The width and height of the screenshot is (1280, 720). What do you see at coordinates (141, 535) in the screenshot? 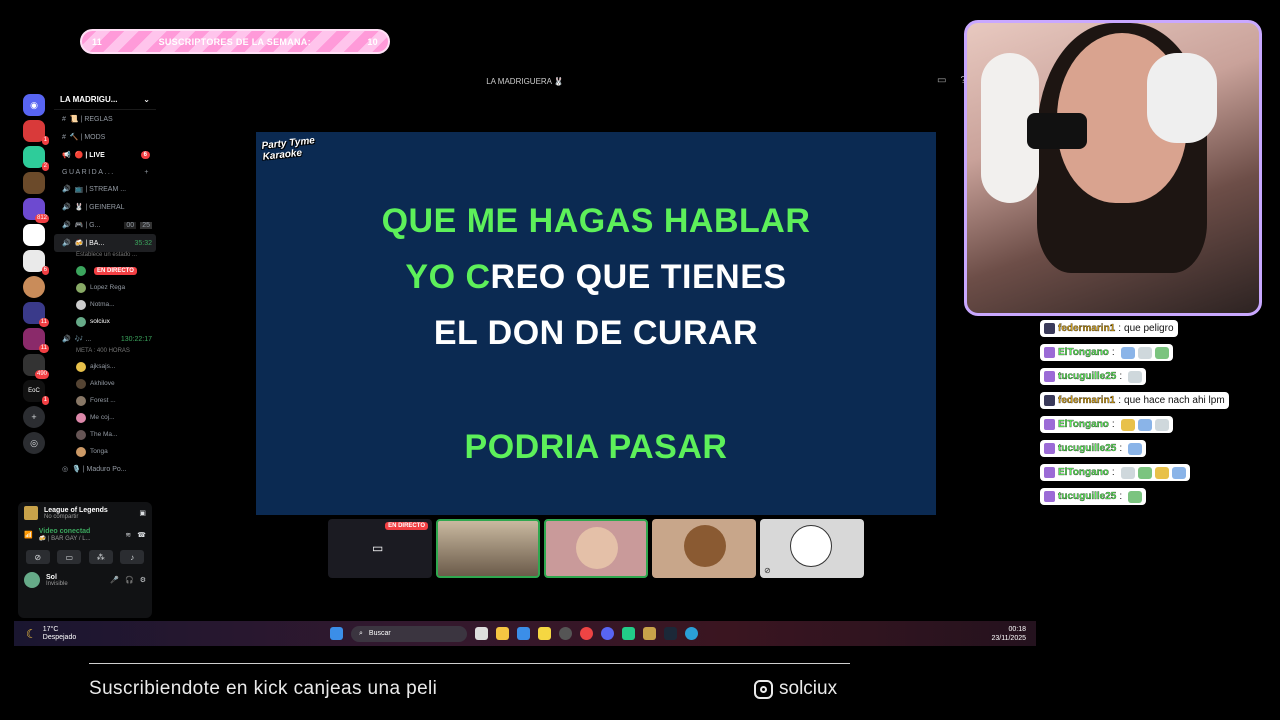
I see `disconnect-icon: ☎` at bounding box center [141, 535].